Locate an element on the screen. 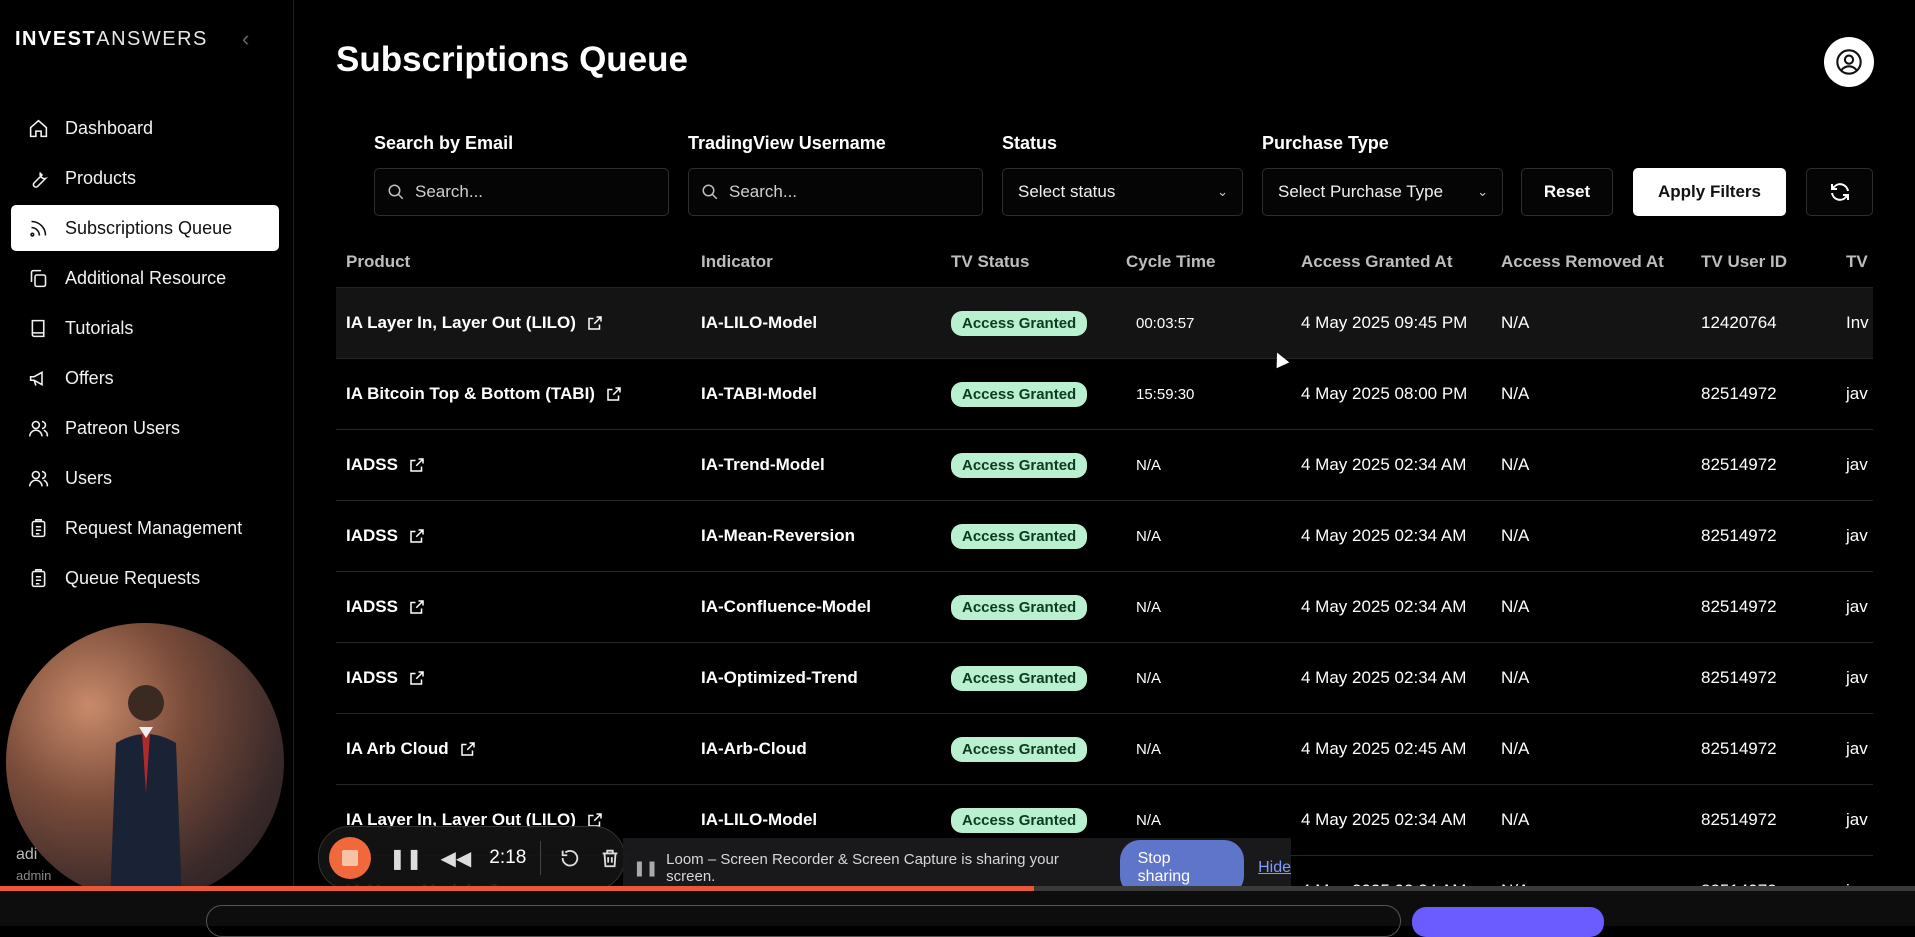  access-granted-cell: 4 May 2025 09:45 PM is located at coordinates (1384, 322).